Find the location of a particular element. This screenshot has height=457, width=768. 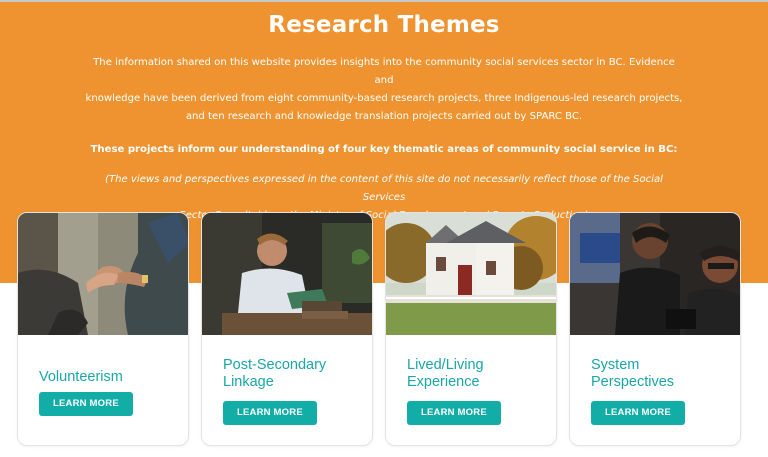

card-title: Post-Secondary Linkage is located at coordinates (274, 374).